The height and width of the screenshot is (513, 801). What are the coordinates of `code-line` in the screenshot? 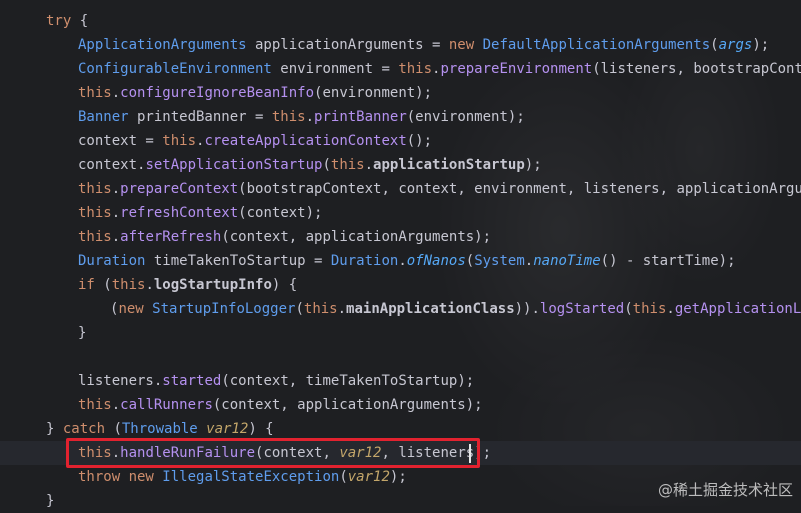 It's located at (400, 357).